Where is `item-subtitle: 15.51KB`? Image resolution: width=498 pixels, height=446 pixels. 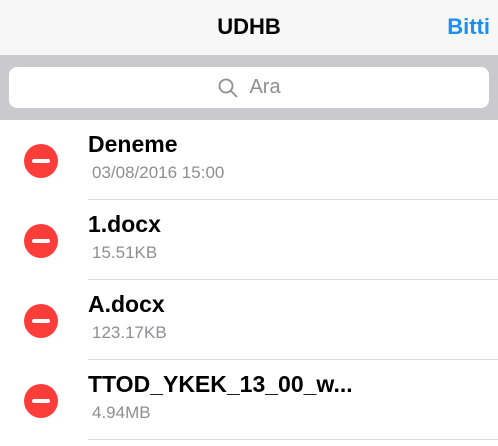 item-subtitle: 15.51KB is located at coordinates (125, 252).